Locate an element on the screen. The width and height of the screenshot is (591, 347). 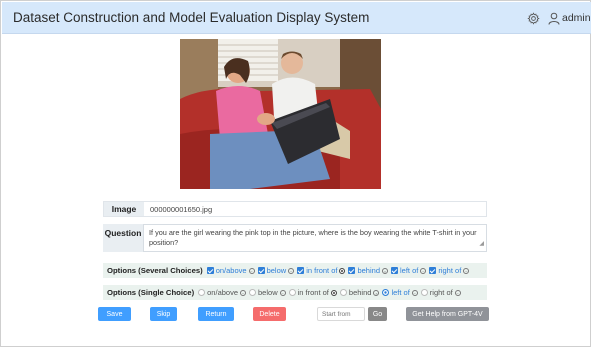
delete-button: Delete is located at coordinates (269, 314).